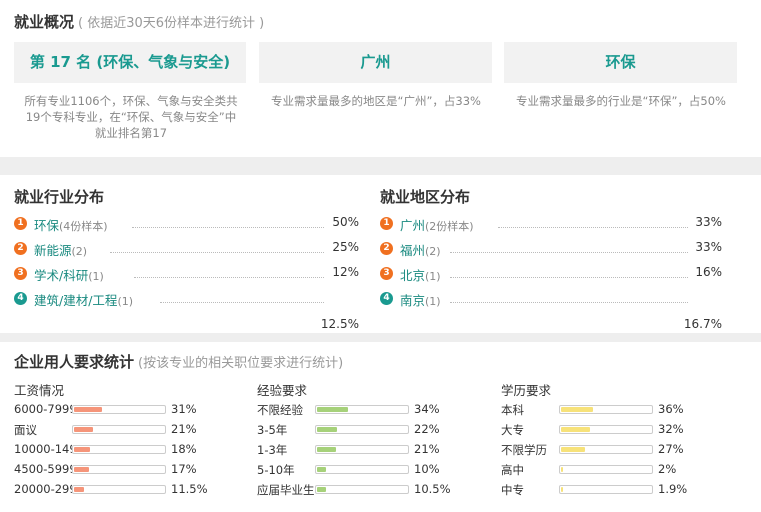 This screenshot has height=512, width=761. What do you see at coordinates (551, 274) in the screenshot?
I see `region-item: 3 北京(1) 16%` at bounding box center [551, 274].